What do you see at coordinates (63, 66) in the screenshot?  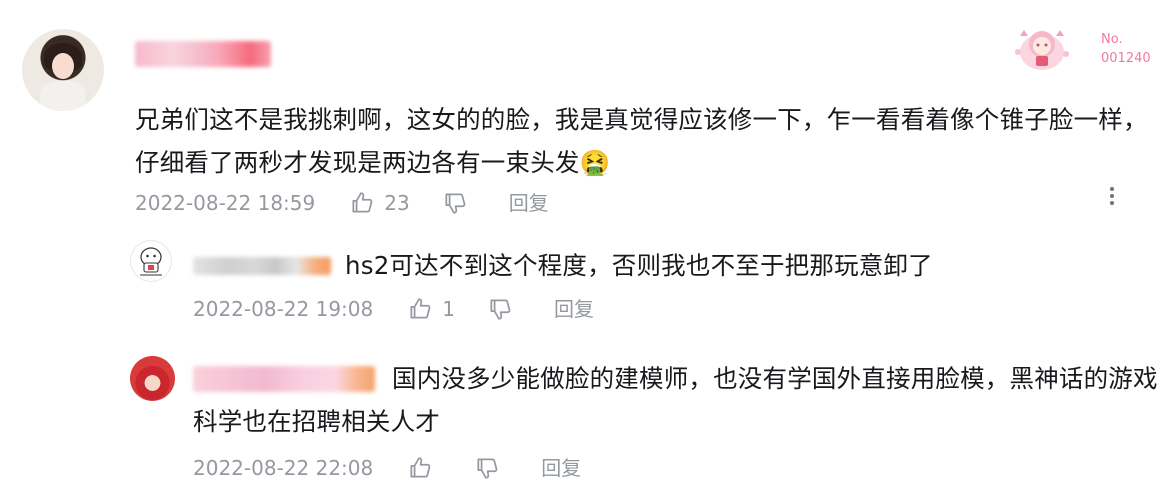 I see `avatar-face` at bounding box center [63, 66].